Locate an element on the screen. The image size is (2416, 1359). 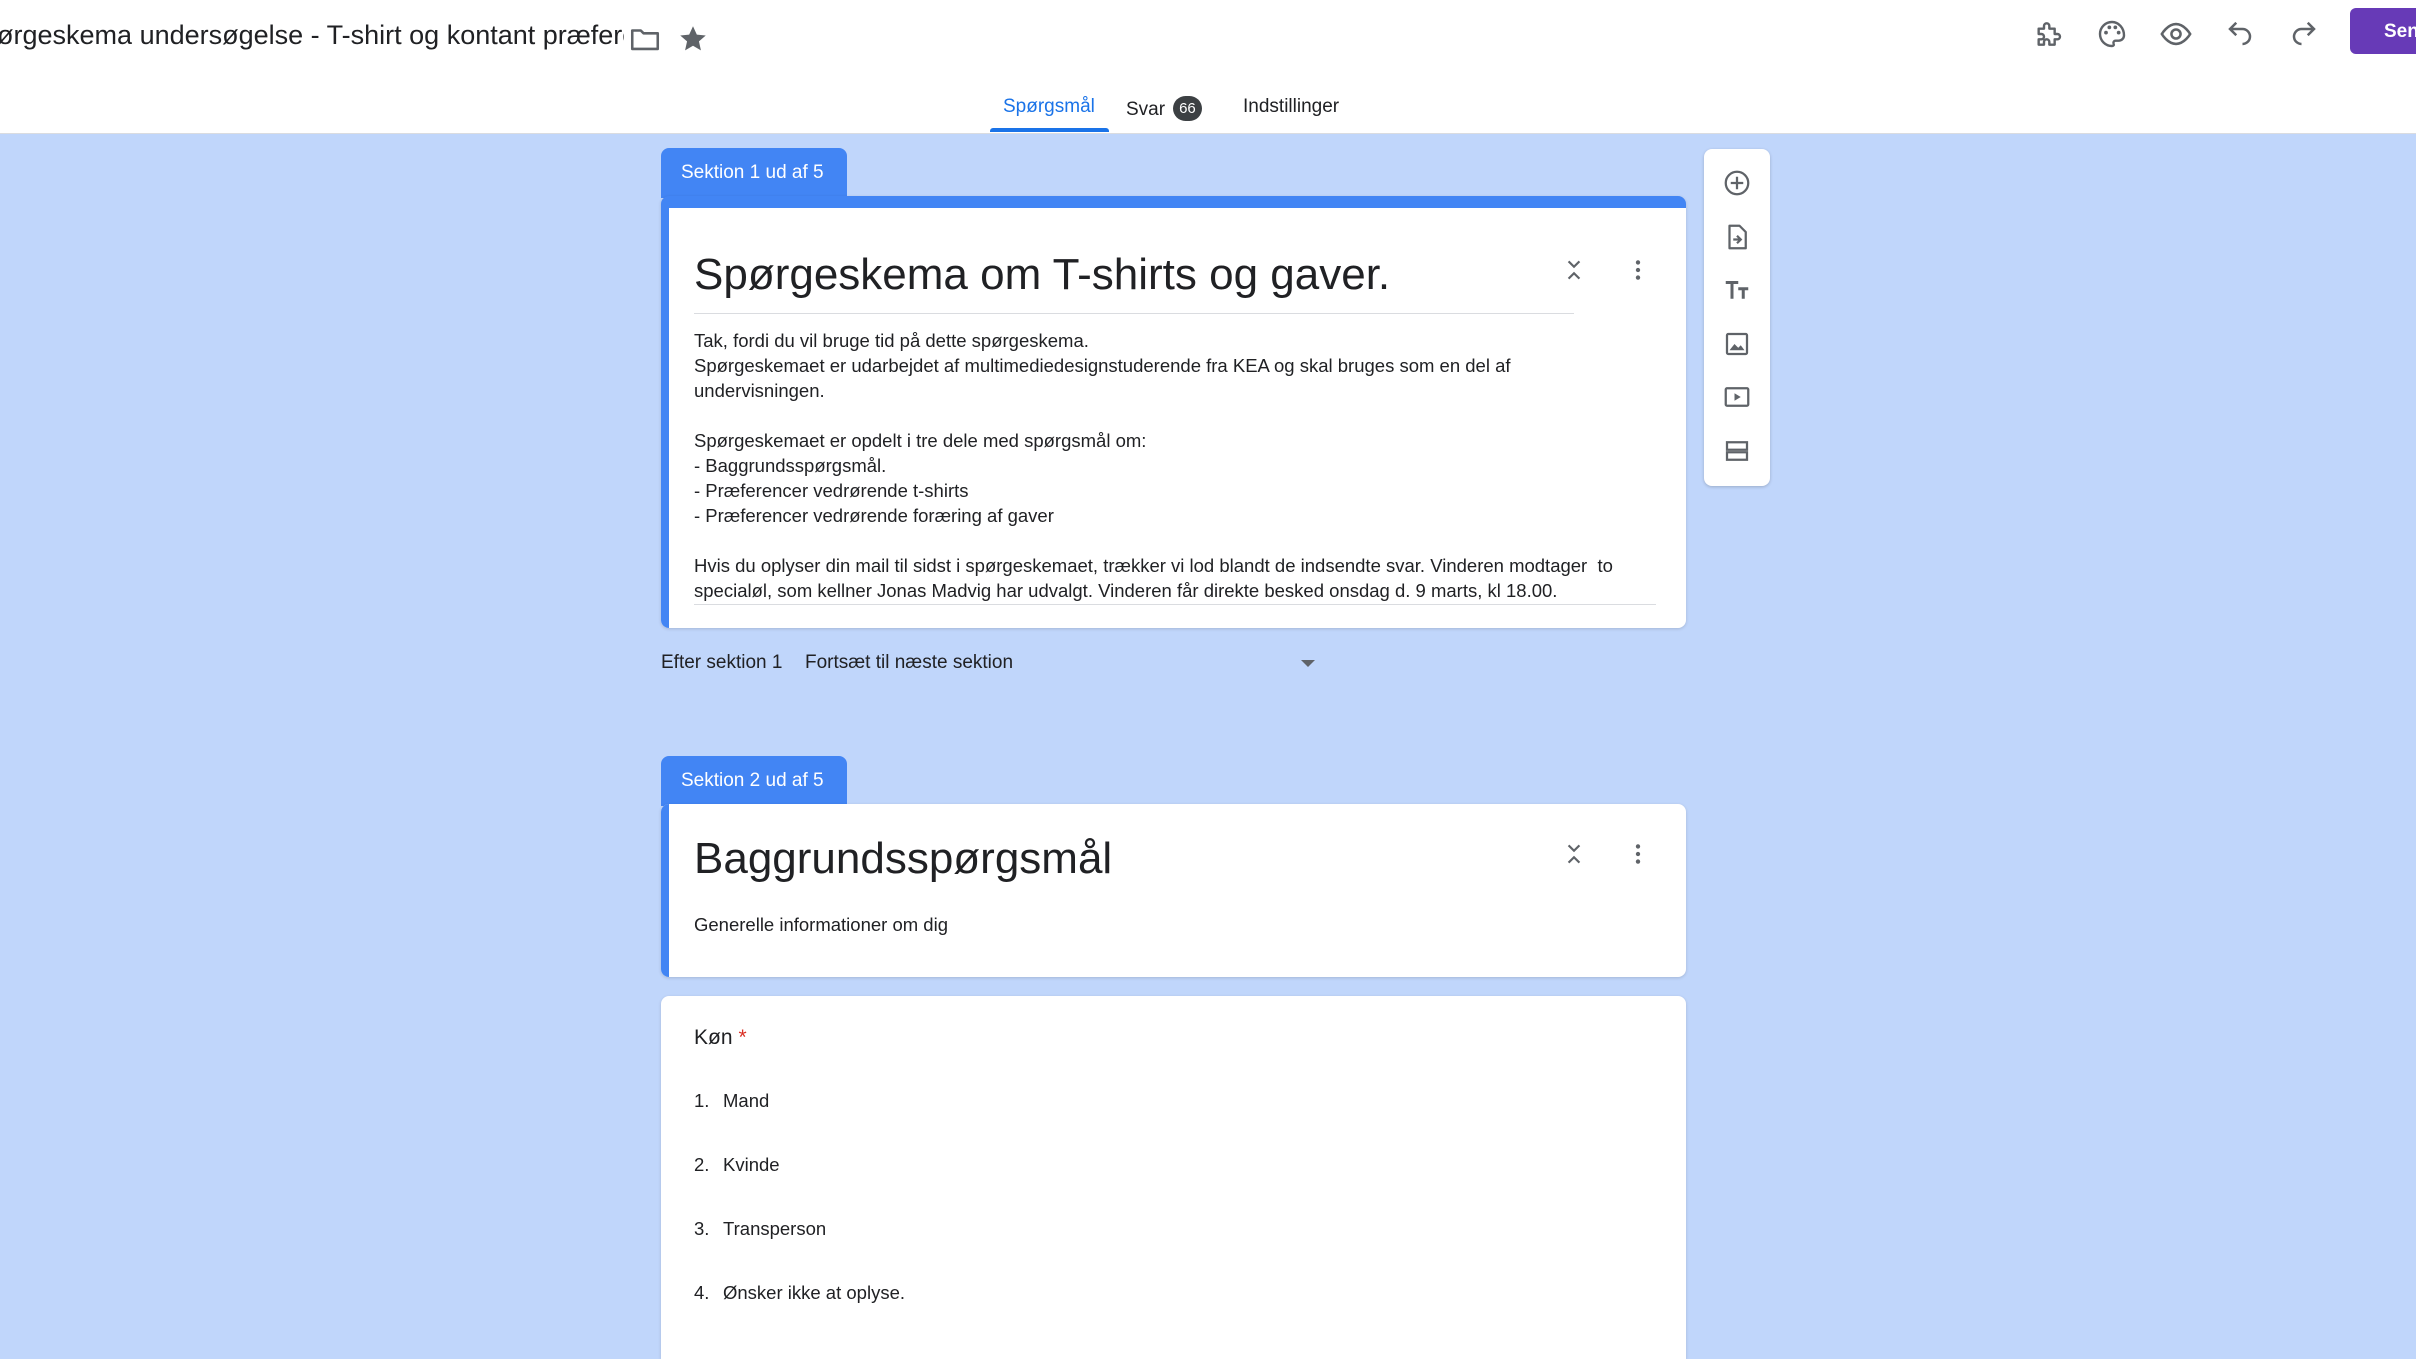
redo-icon is located at coordinates (2304, 34).